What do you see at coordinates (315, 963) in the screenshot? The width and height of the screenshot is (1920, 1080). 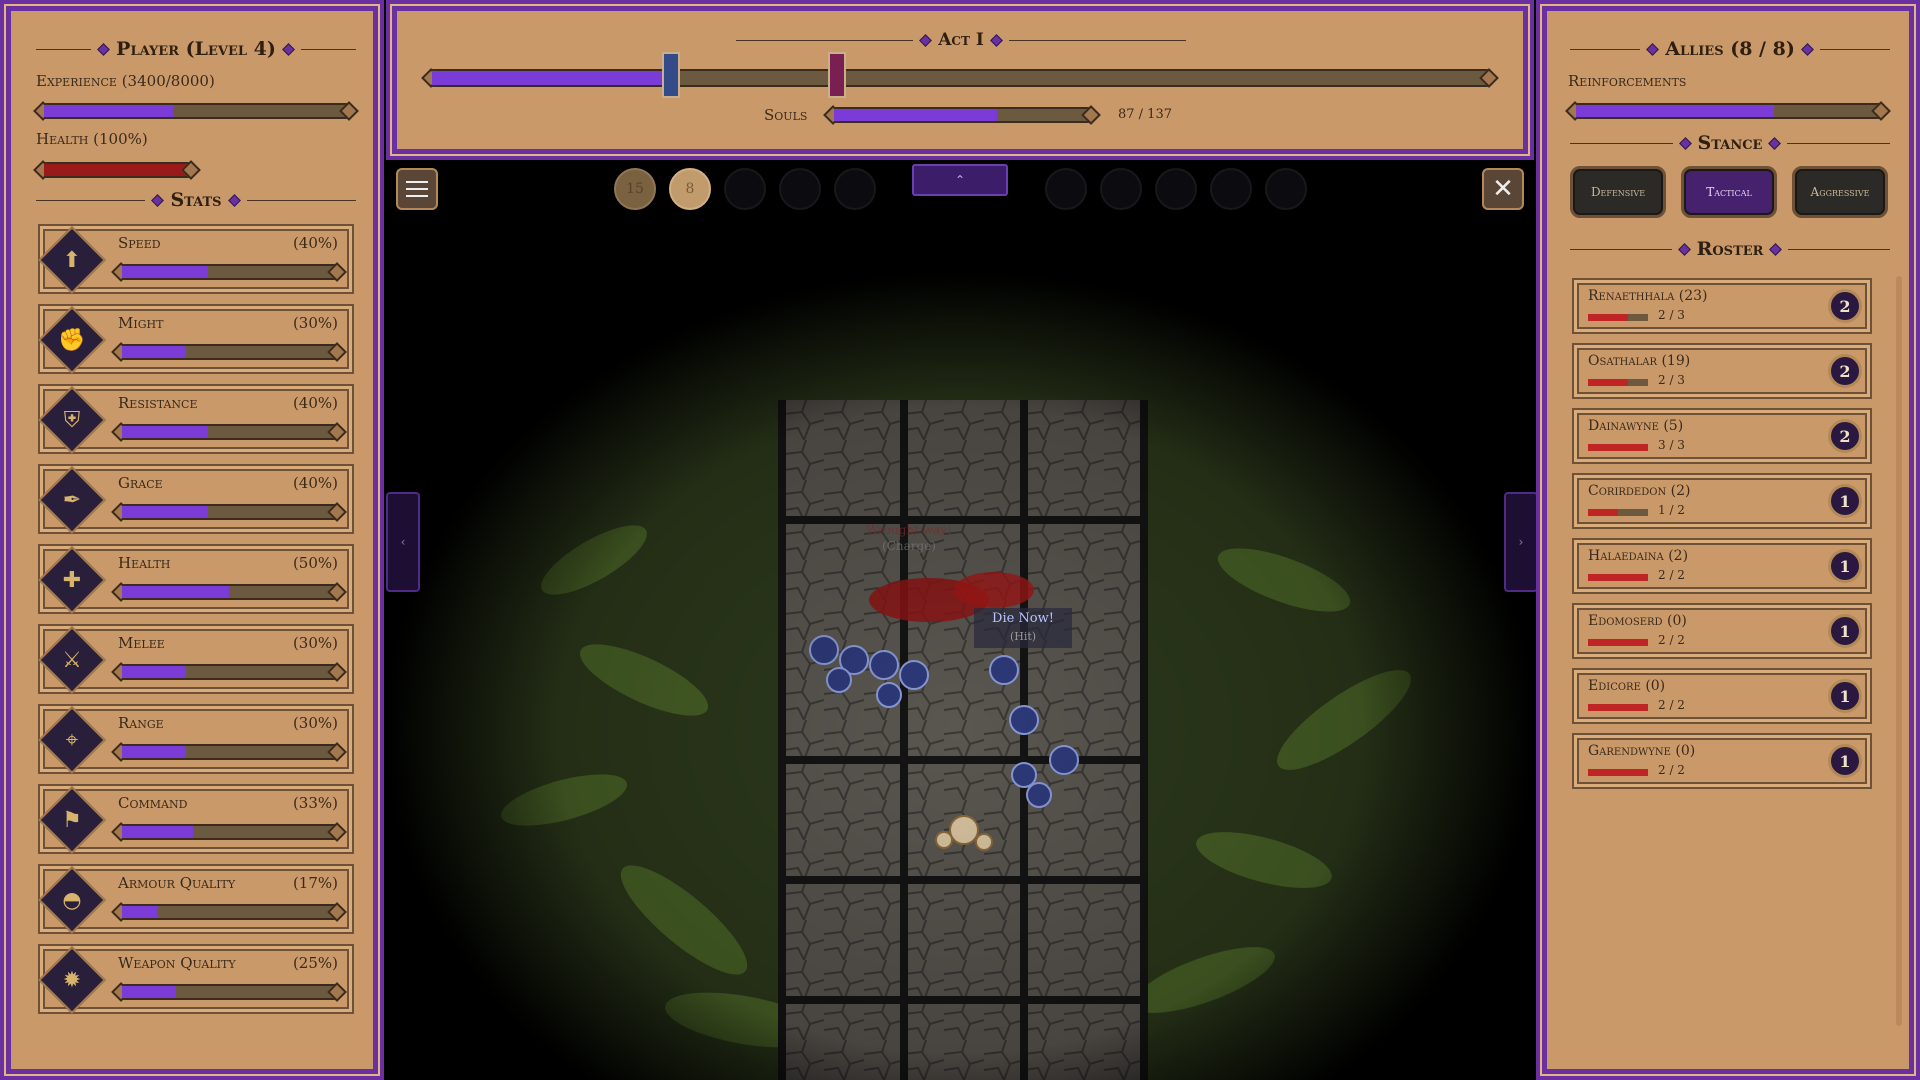 I see `stat-percent: (25%)` at bounding box center [315, 963].